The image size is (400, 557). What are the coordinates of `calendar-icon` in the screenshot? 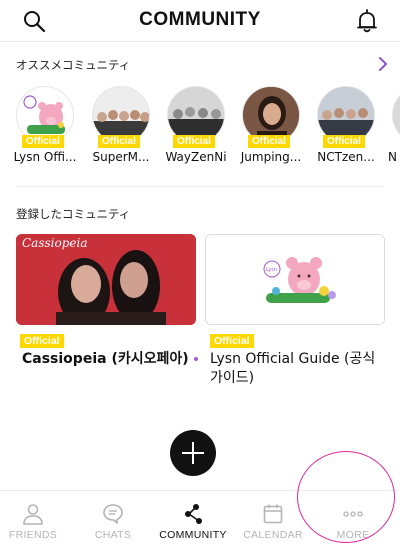 It's located at (273, 514).